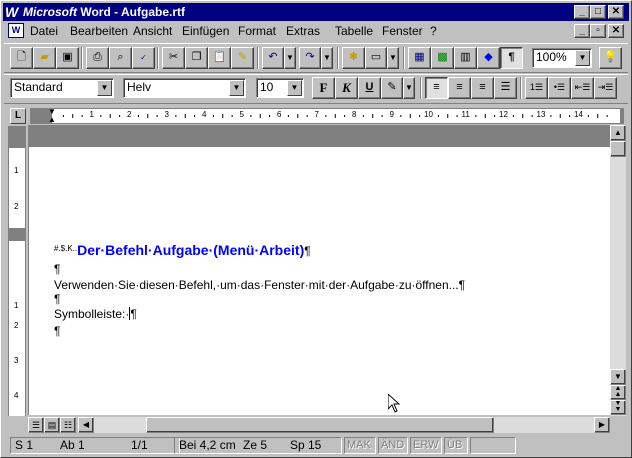 Image resolution: width=632 pixels, height=458 pixels. What do you see at coordinates (205, 31) in the screenshot?
I see `menu-einfuegen: Einfügen` at bounding box center [205, 31].